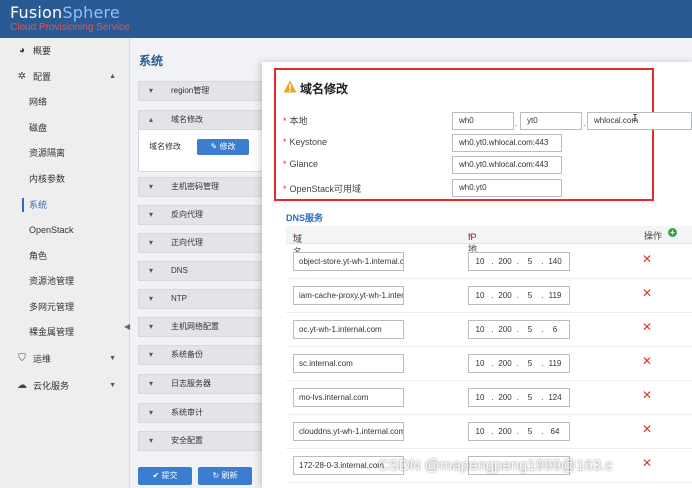 This screenshot has height=488, width=692. Describe the element at coordinates (348, 397) in the screenshot. I see `dns-domain-input: mo-lvs.internal.com` at that location.